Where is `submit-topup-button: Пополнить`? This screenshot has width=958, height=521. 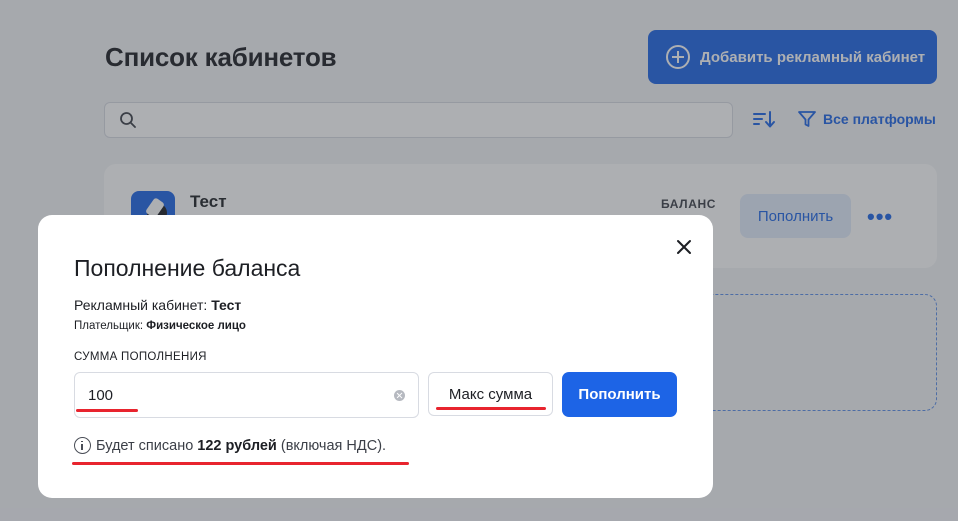
submit-topup-button: Пополнить is located at coordinates (619, 394).